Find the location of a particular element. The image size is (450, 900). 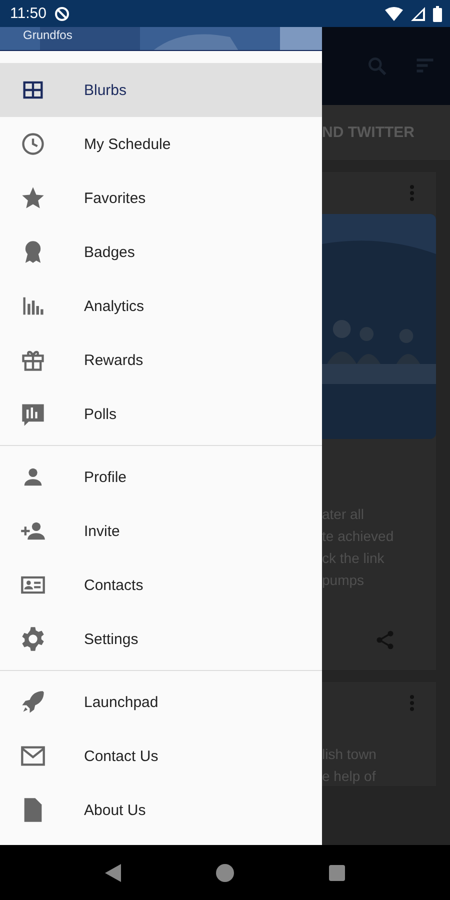

menu-item: Contacts is located at coordinates (161, 585).